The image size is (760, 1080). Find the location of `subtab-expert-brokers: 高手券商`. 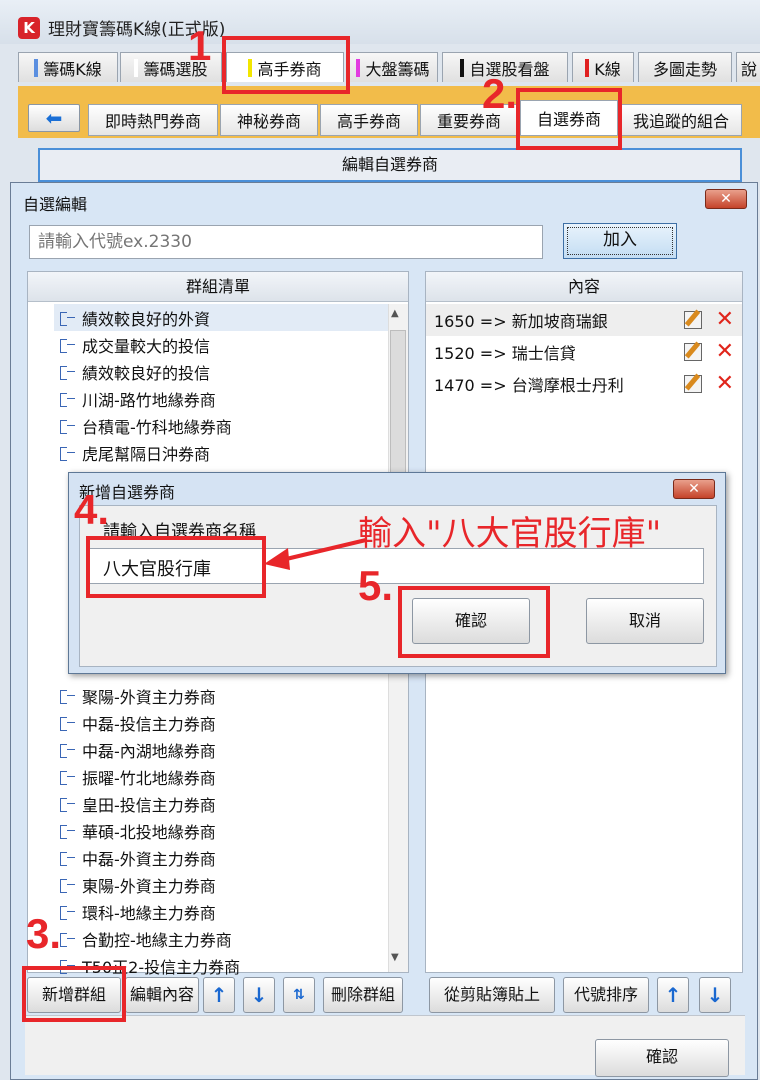

subtab-expert-brokers: 高手券商 is located at coordinates (369, 120).